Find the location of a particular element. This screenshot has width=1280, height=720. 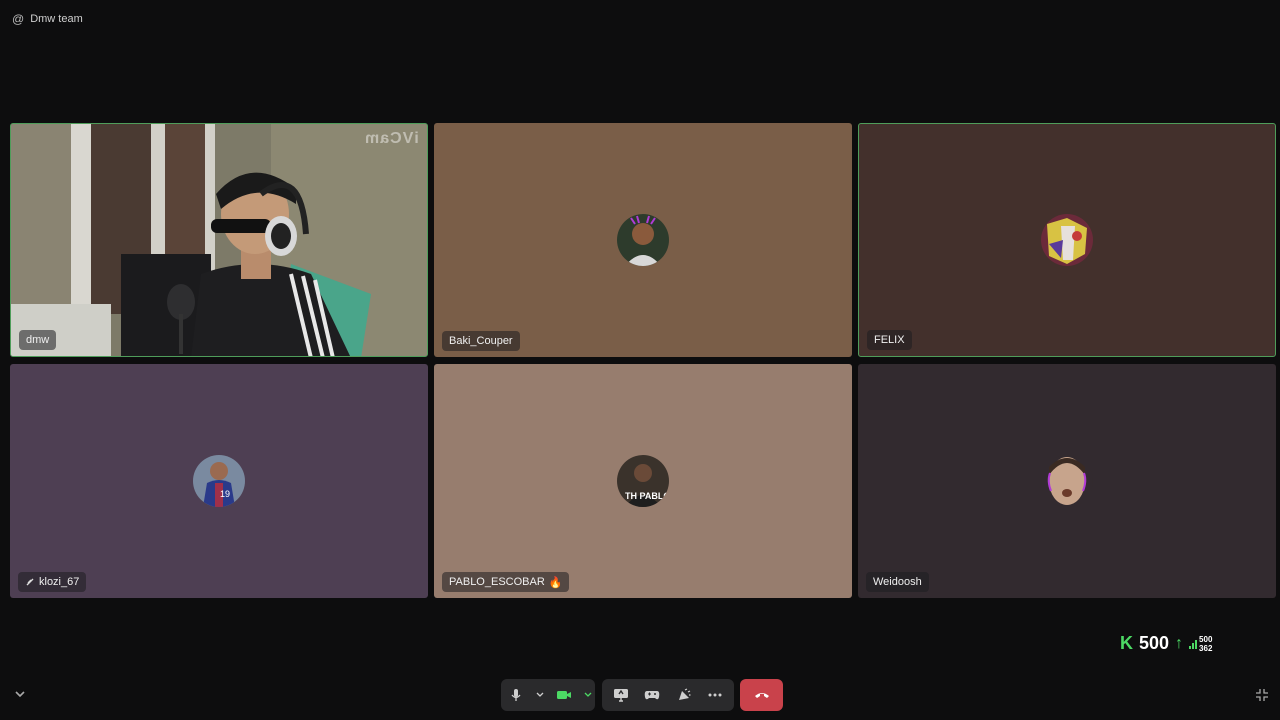

nameplate: PABLO_ESCOBAR 🔥 is located at coordinates (506, 582).